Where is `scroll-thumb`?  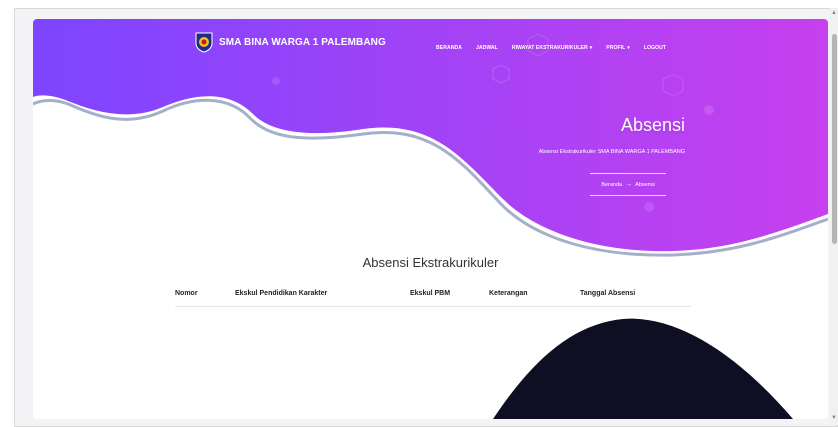
scroll-thumb is located at coordinates (834, 139).